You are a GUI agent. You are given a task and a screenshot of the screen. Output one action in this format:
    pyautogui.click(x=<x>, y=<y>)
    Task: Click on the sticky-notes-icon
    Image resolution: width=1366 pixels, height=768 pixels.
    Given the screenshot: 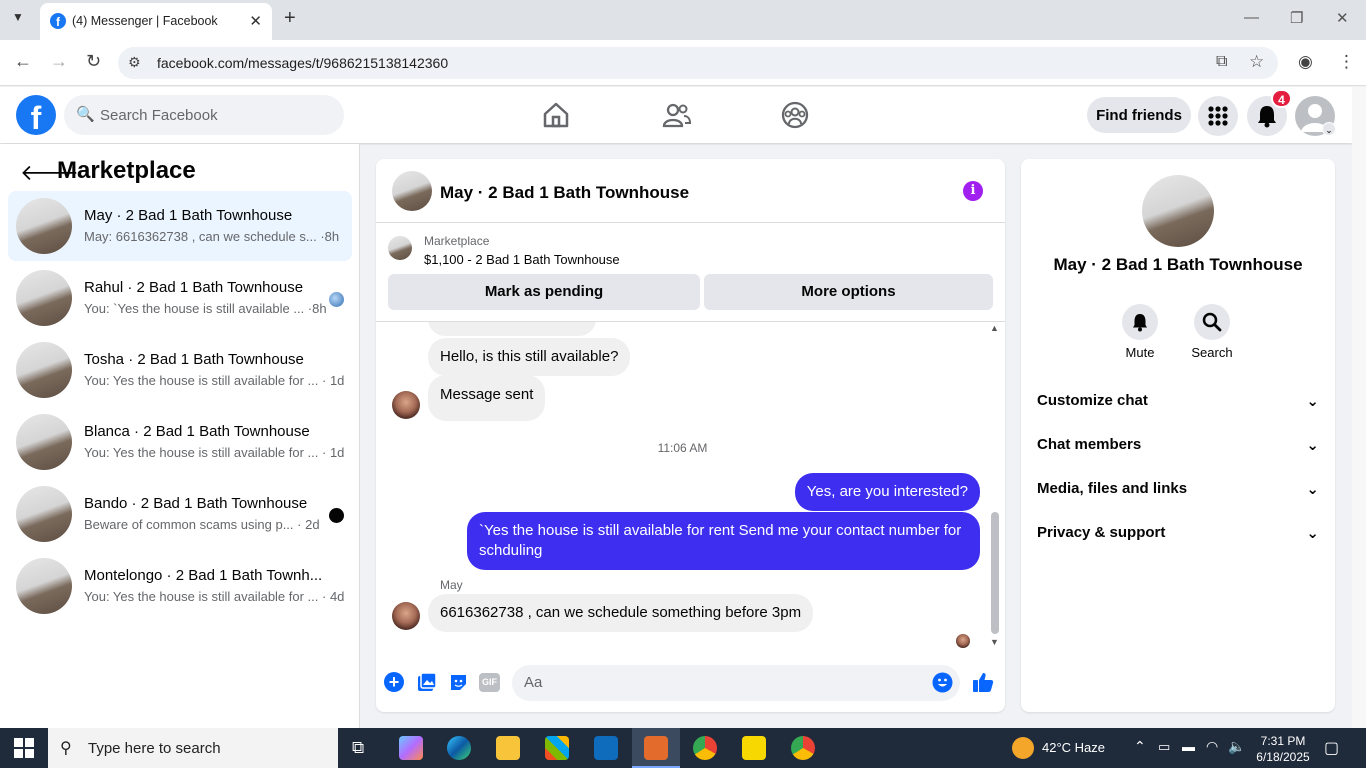 What is the action you would take?
    pyautogui.click(x=754, y=748)
    